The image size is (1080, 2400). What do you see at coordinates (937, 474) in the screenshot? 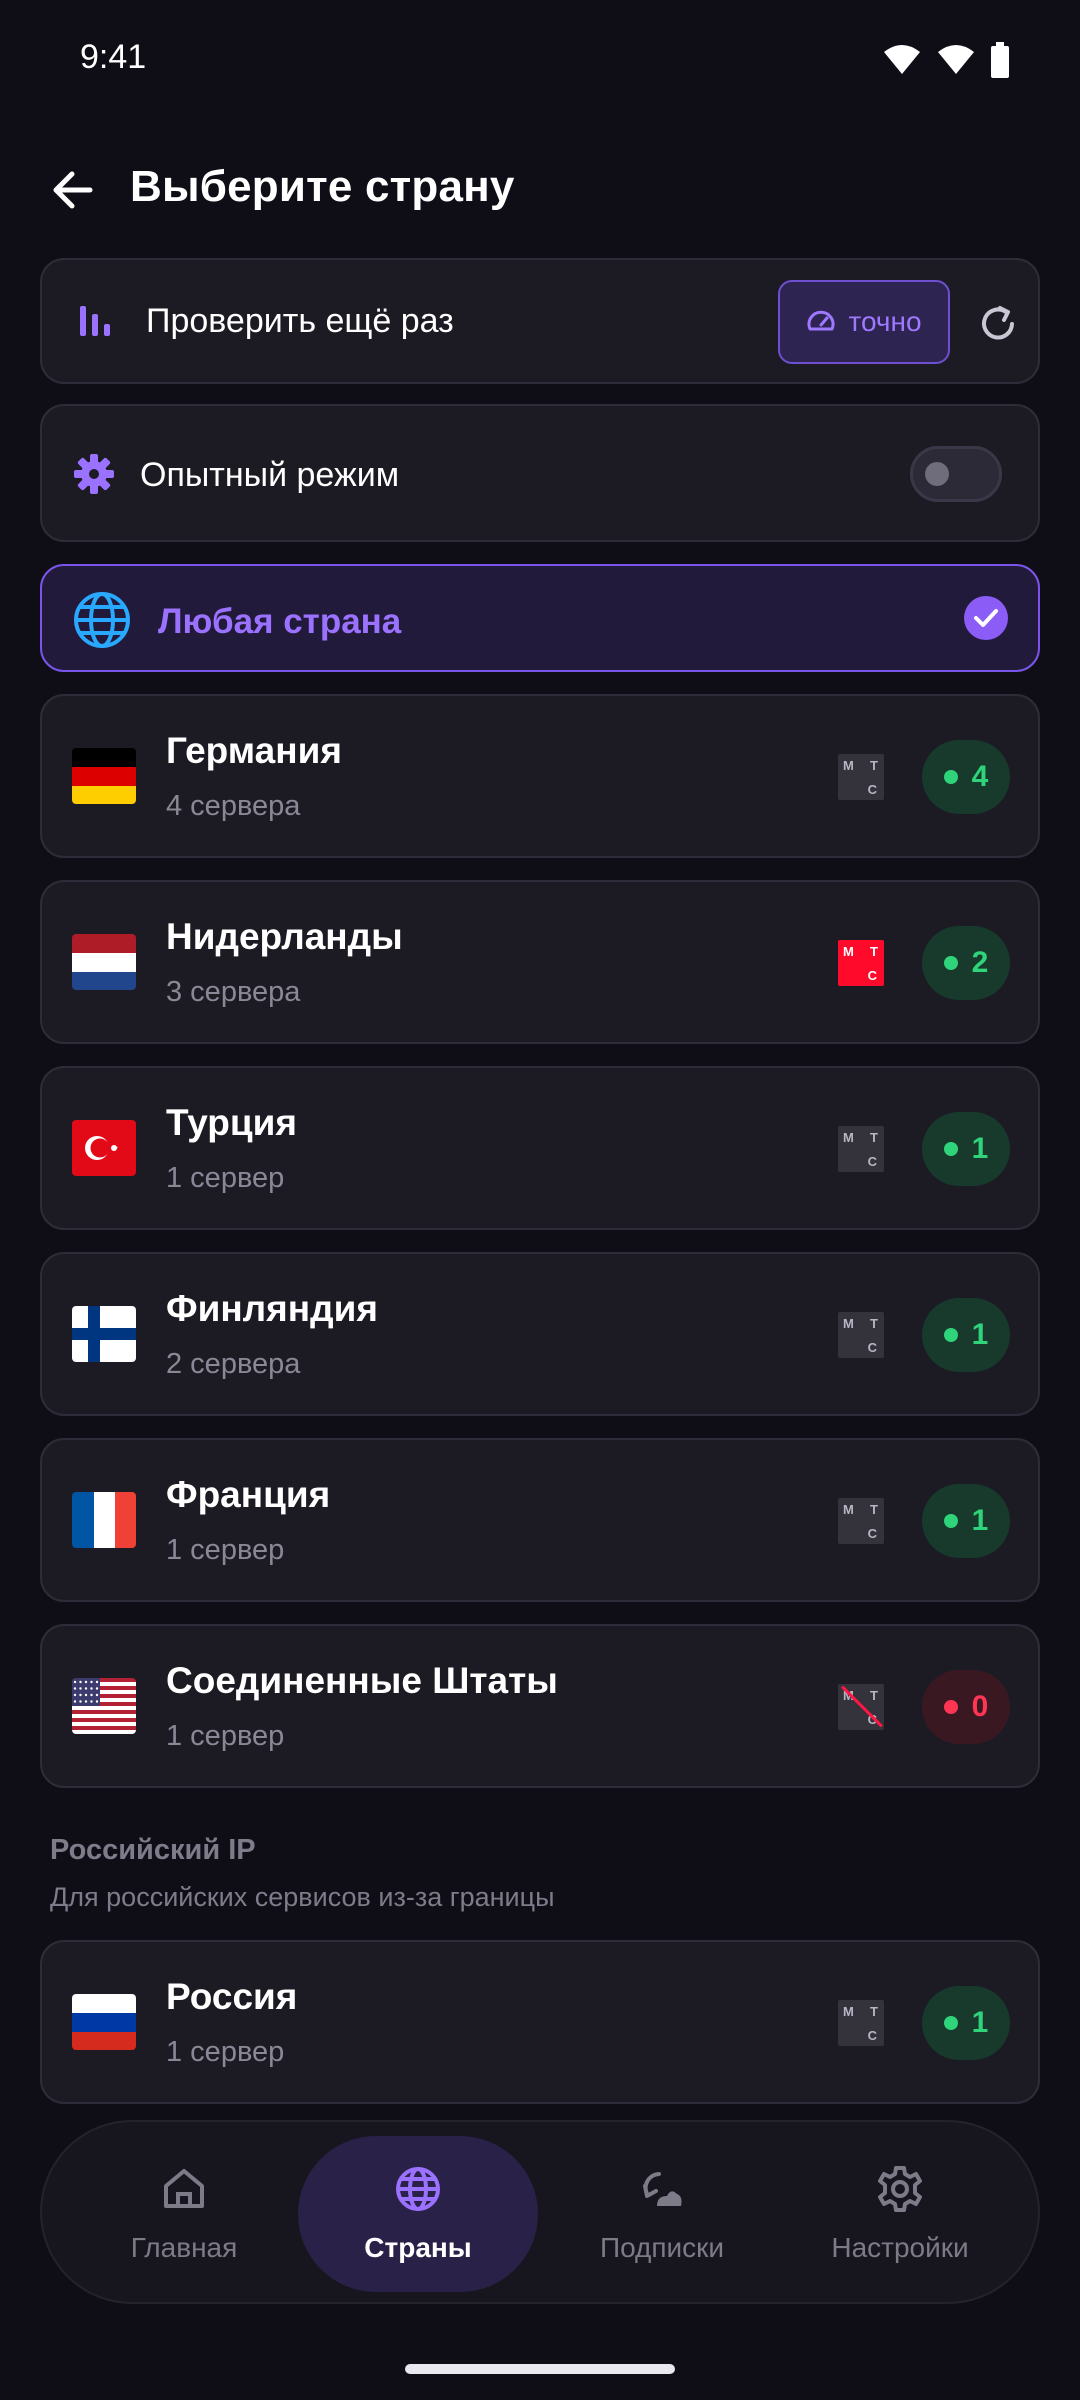
I see `toggle-knob` at bounding box center [937, 474].